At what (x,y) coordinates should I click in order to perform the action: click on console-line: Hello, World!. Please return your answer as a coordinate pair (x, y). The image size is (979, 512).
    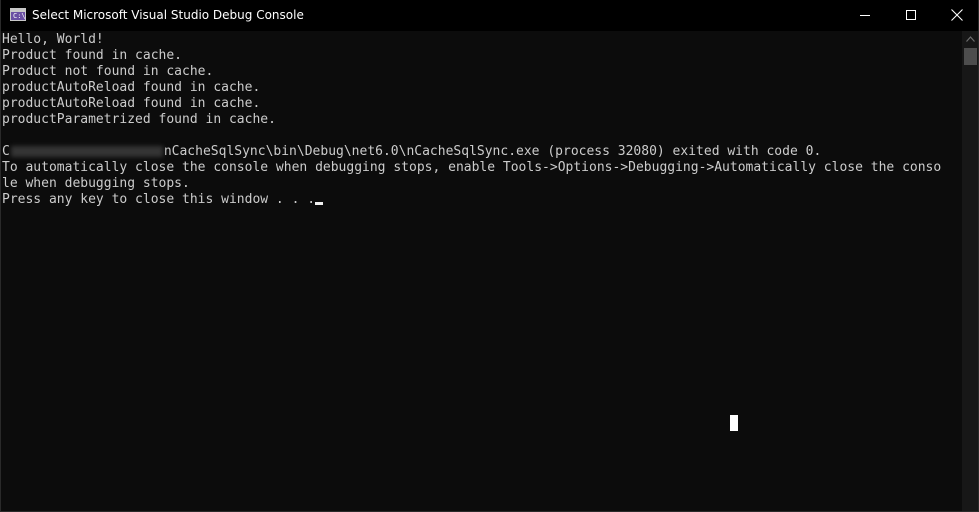
    Looking at the image, I should click on (53, 39).